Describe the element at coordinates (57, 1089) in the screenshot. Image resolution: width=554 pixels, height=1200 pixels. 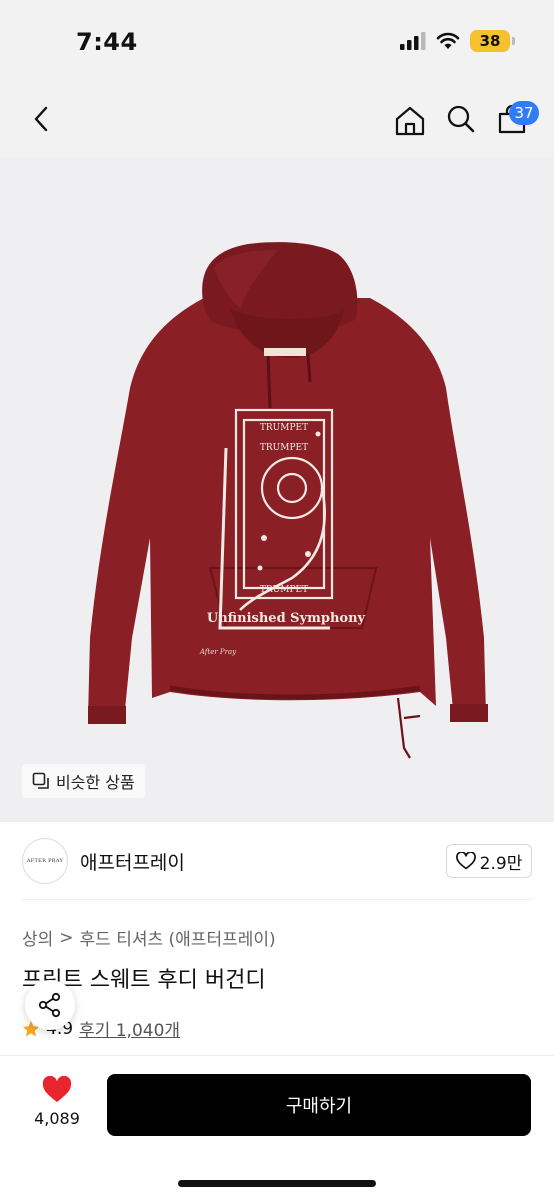
I see `heart-filled-icon` at that location.